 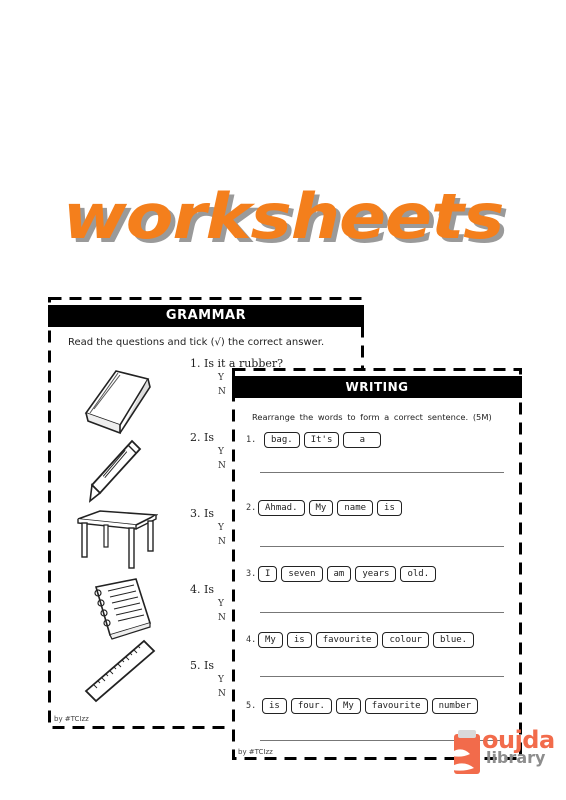 I want to click on word-tile: blue., so click(x=453, y=640).